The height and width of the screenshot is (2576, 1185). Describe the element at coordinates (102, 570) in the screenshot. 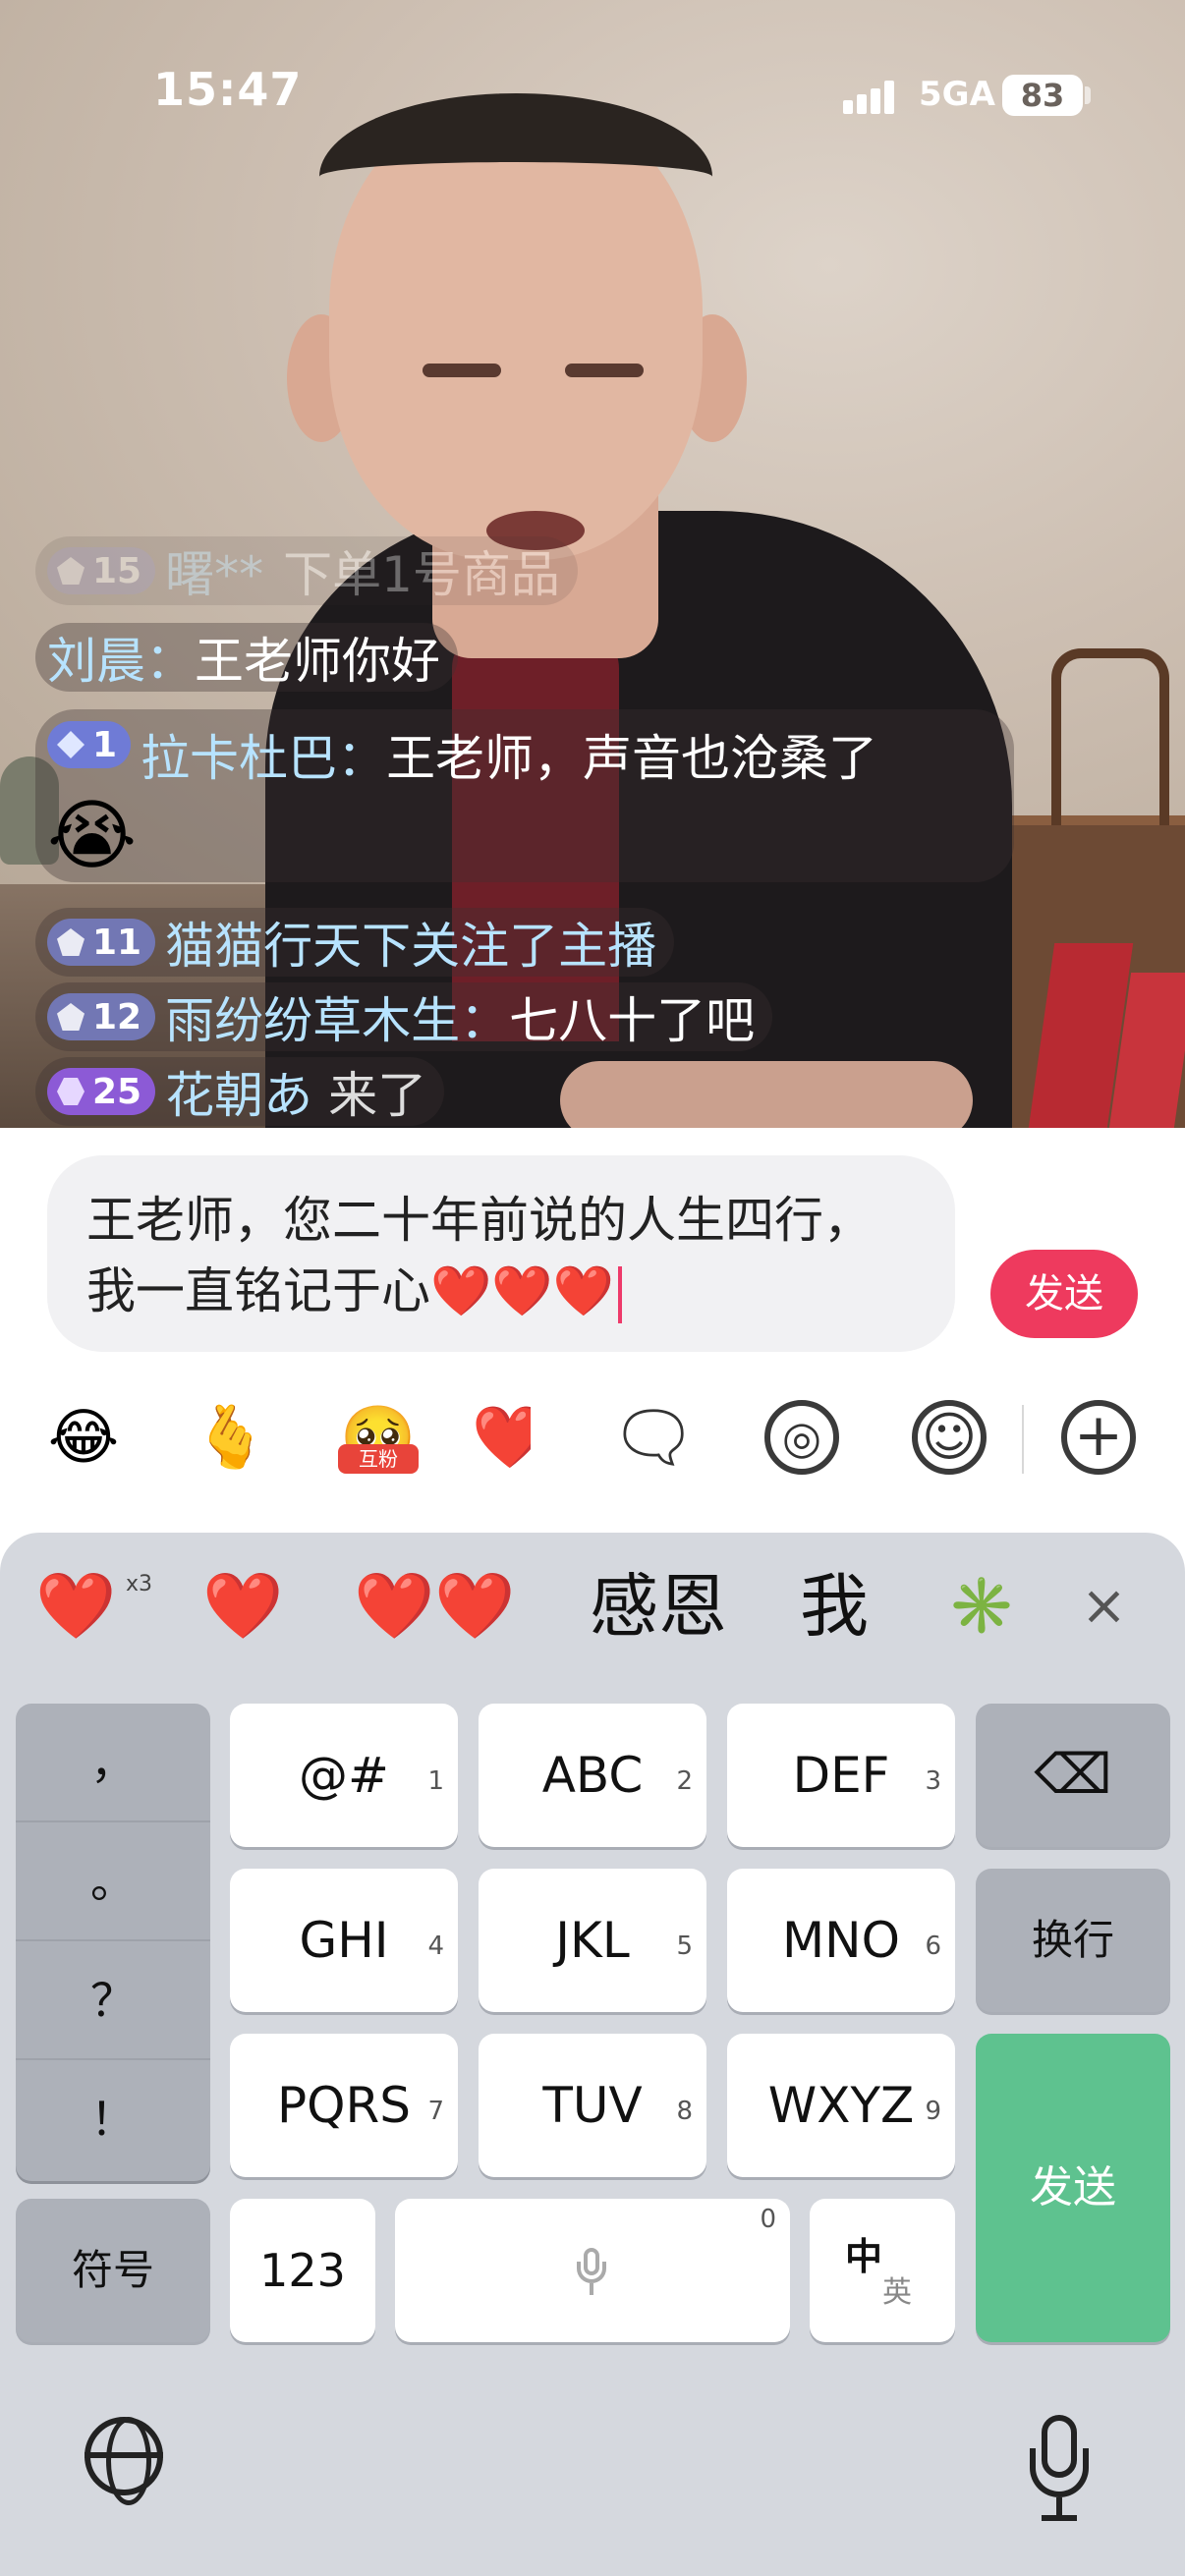

I see `fan-level-badge: 15` at that location.